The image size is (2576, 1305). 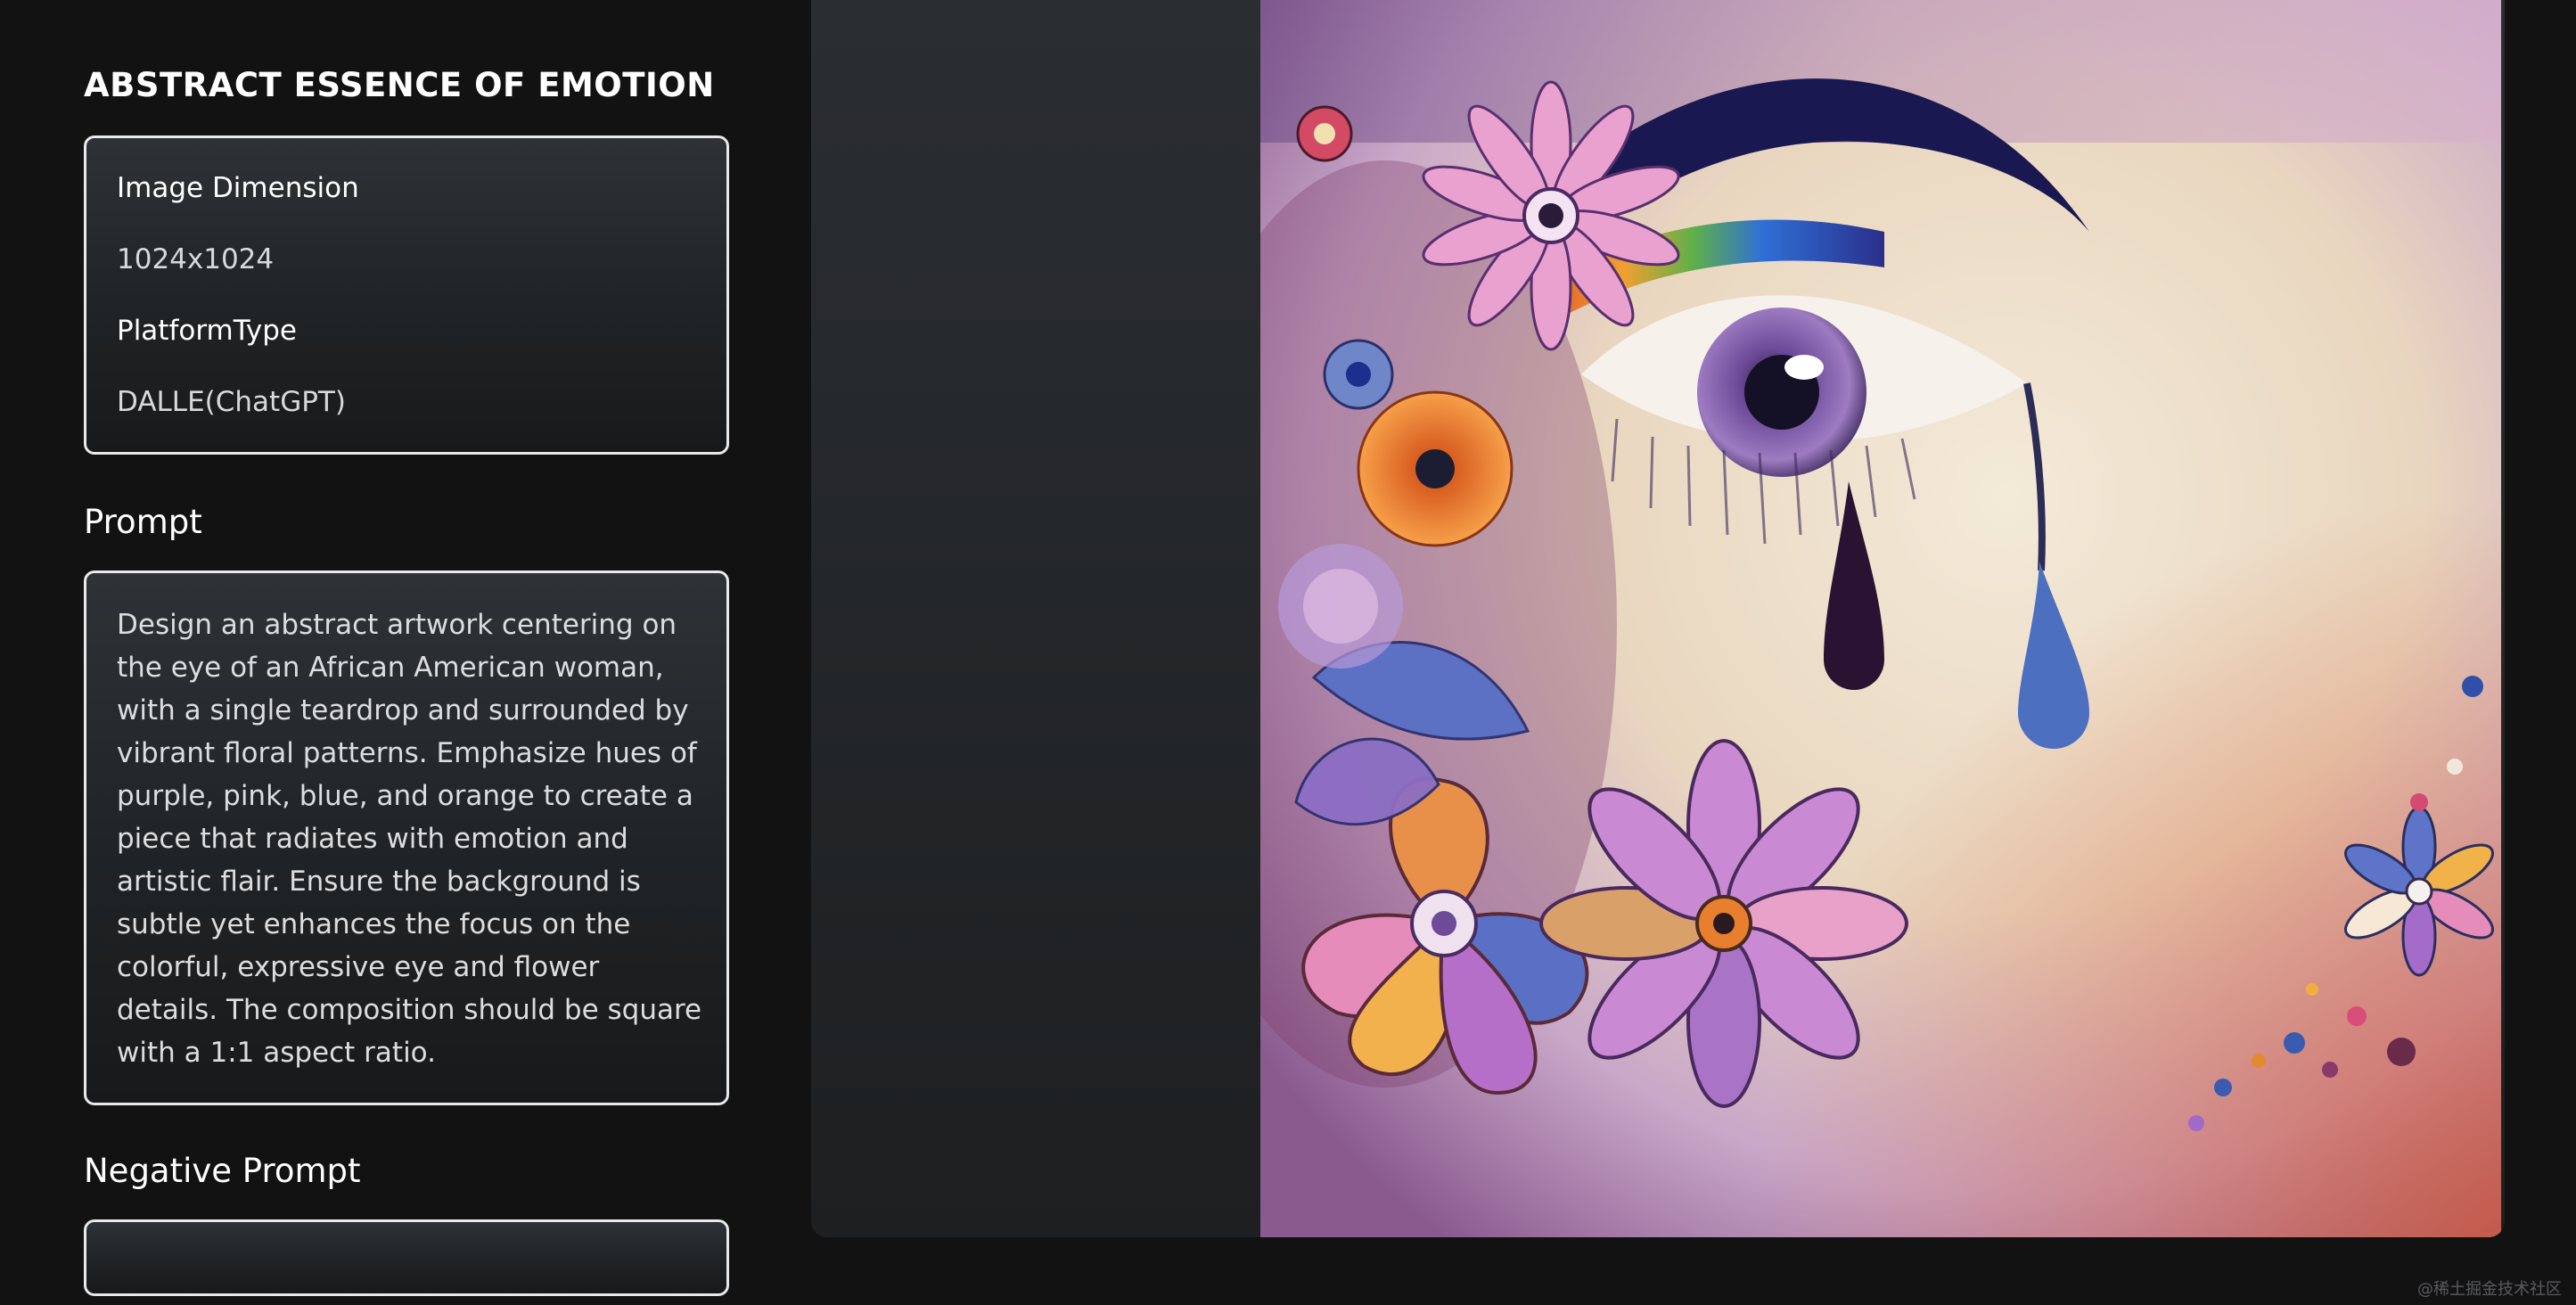 I want to click on artwork-title: ABSTRACT ESSENCE OF EMOTION, so click(x=399, y=85).